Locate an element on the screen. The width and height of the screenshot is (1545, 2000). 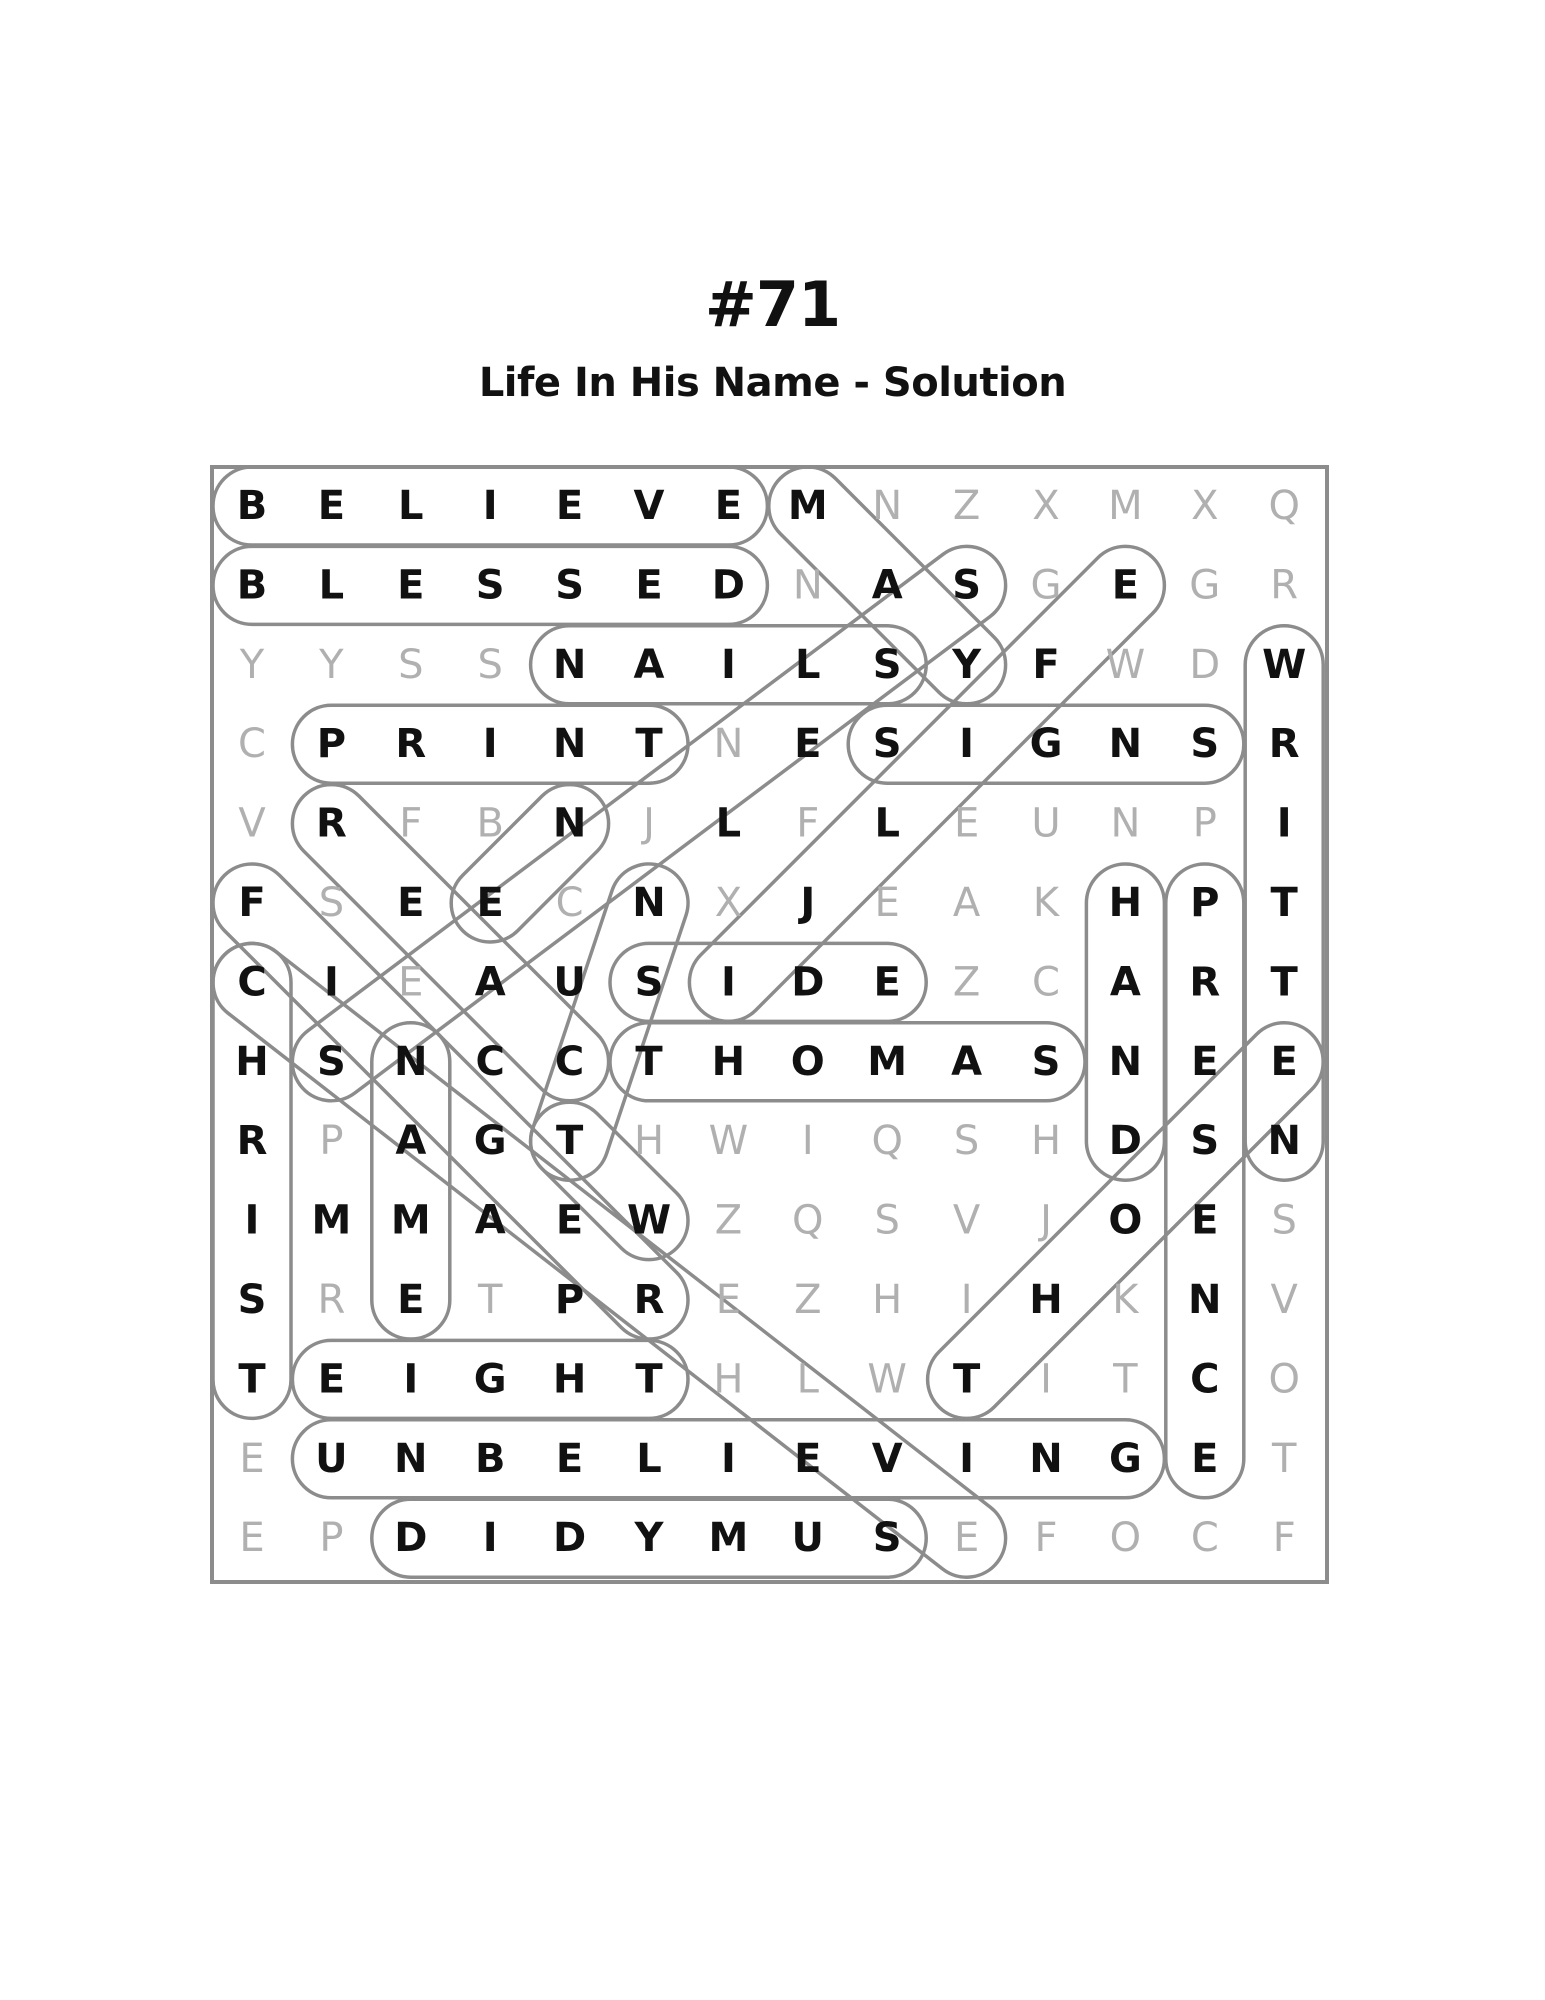
grid-letter: J is located at coordinates (1044, 1221).